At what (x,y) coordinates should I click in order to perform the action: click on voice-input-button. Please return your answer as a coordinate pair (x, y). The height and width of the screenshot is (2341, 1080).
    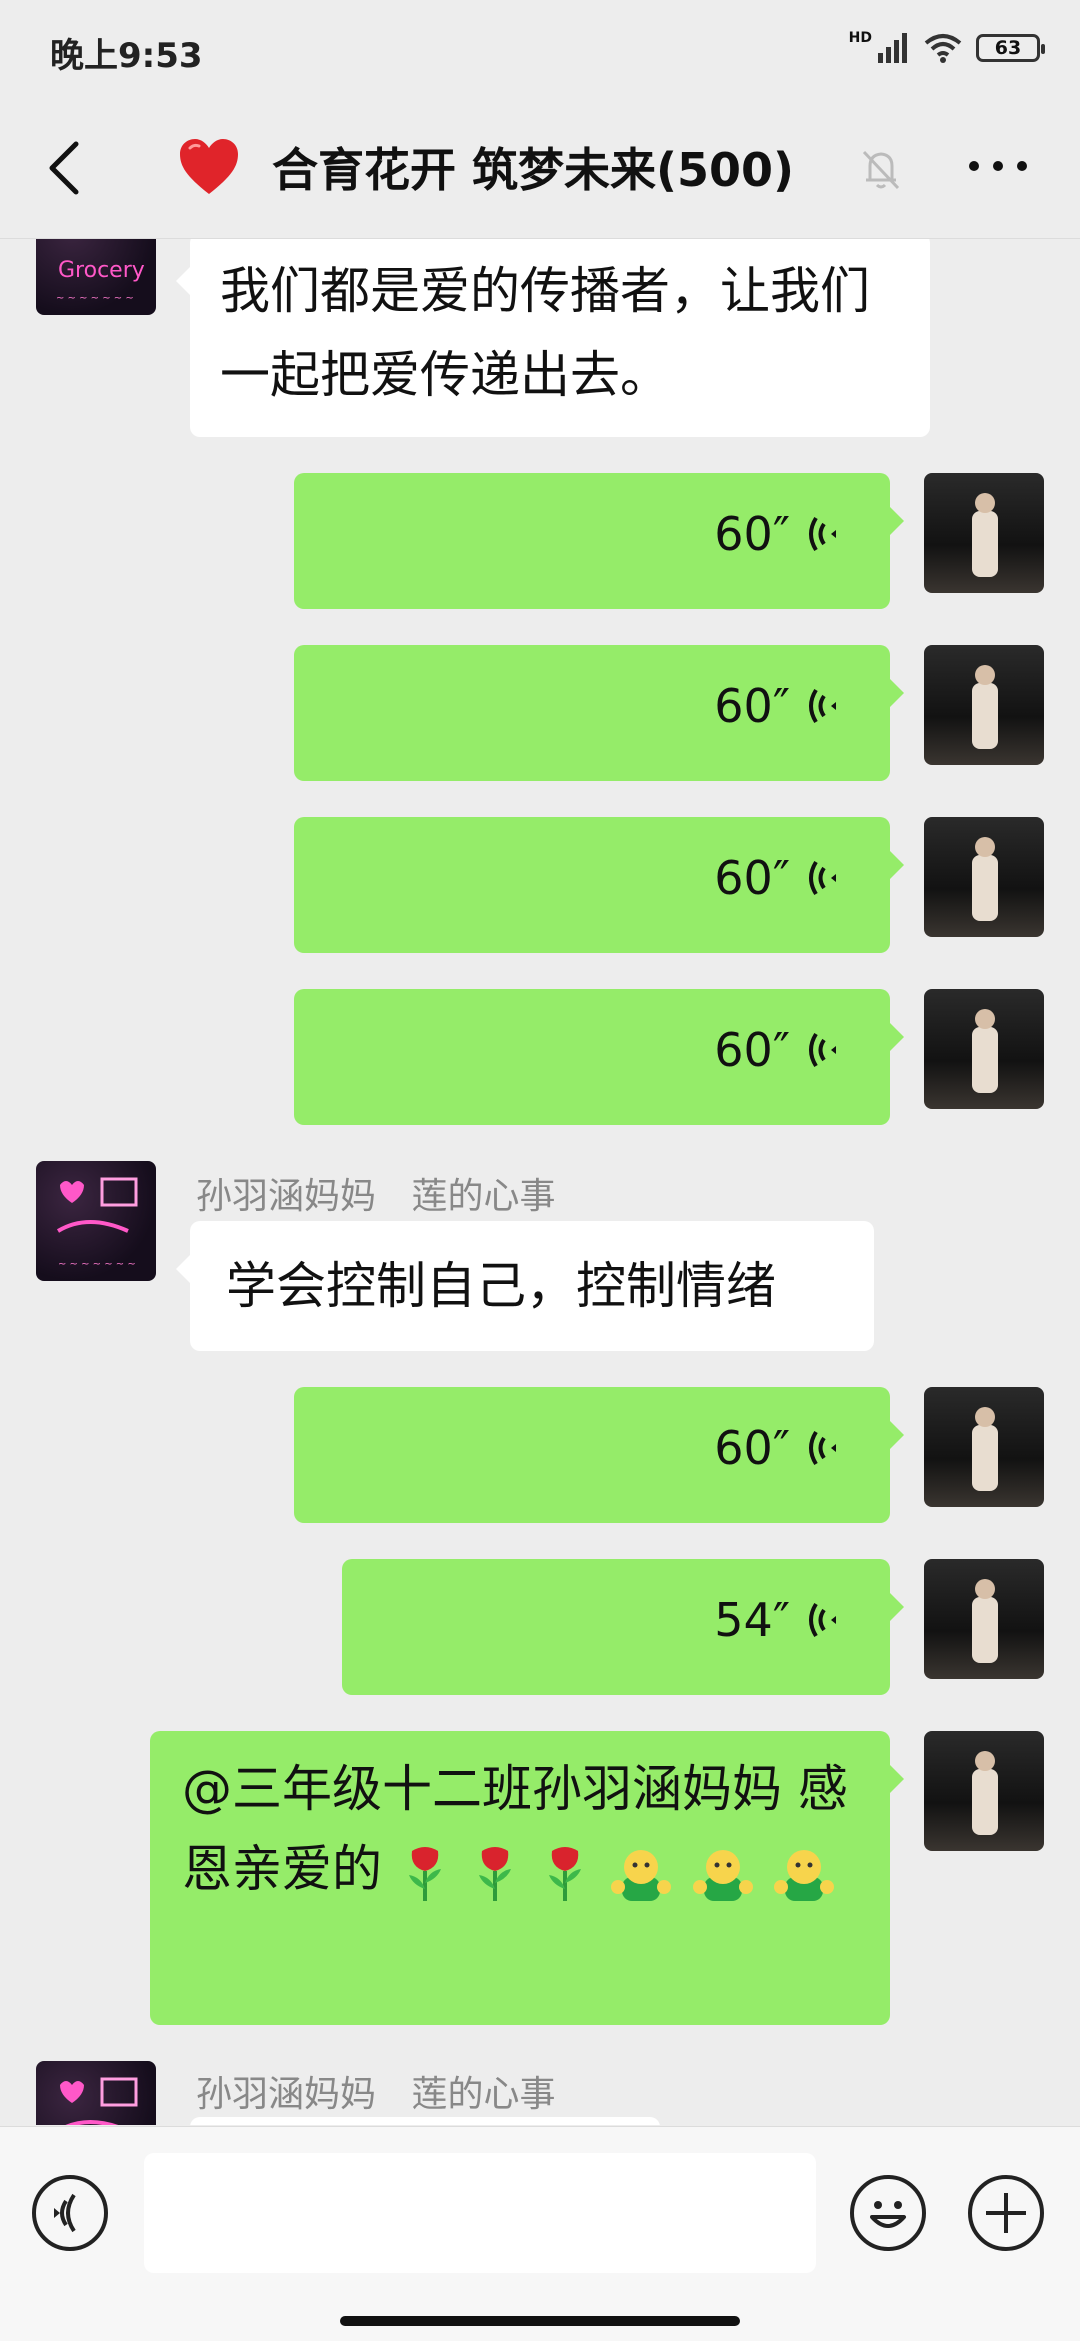
    Looking at the image, I should click on (70, 2213).